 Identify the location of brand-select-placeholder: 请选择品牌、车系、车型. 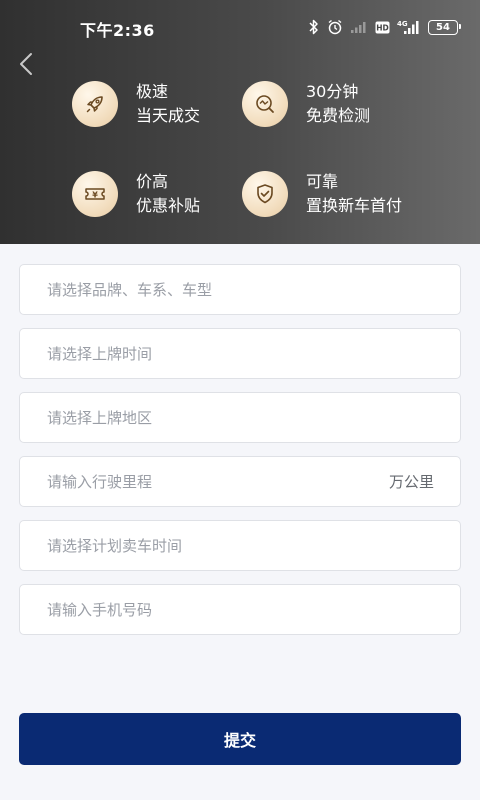
(130, 290).